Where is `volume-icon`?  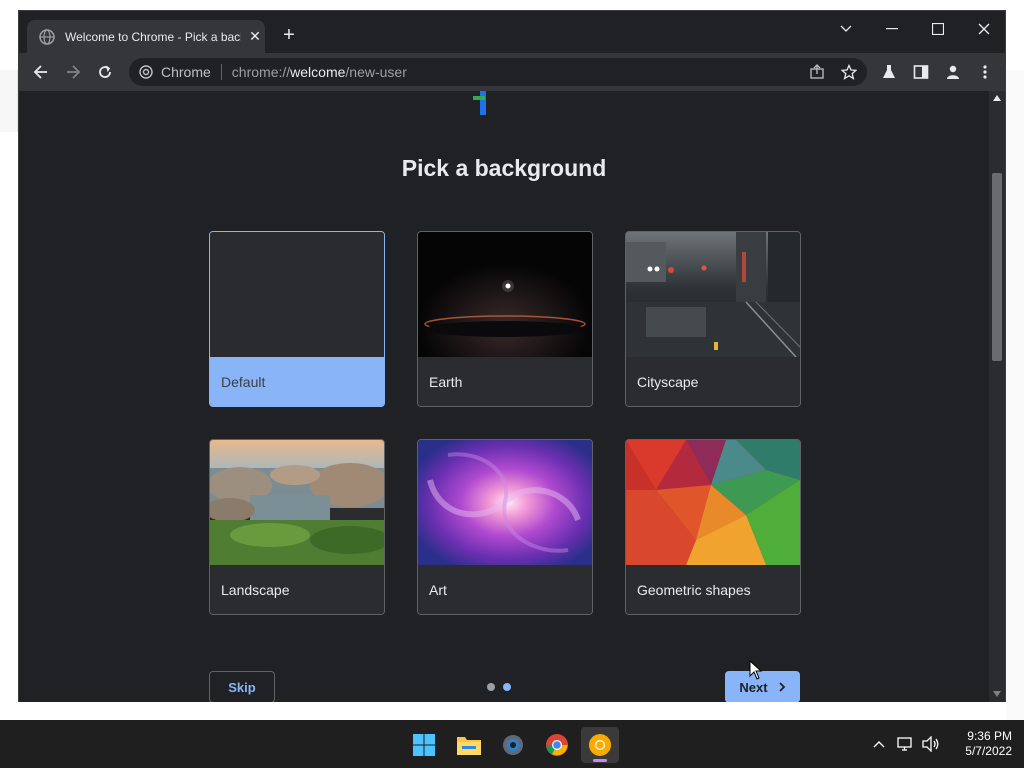
volume-icon is located at coordinates (931, 744).